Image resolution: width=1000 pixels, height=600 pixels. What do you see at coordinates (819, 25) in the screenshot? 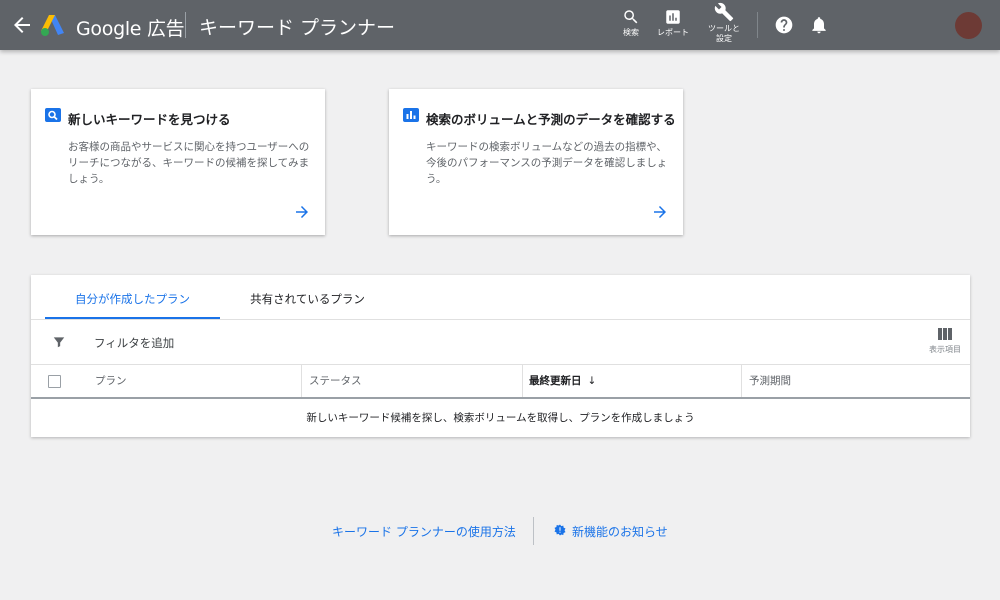
I see `bell-icon` at bounding box center [819, 25].